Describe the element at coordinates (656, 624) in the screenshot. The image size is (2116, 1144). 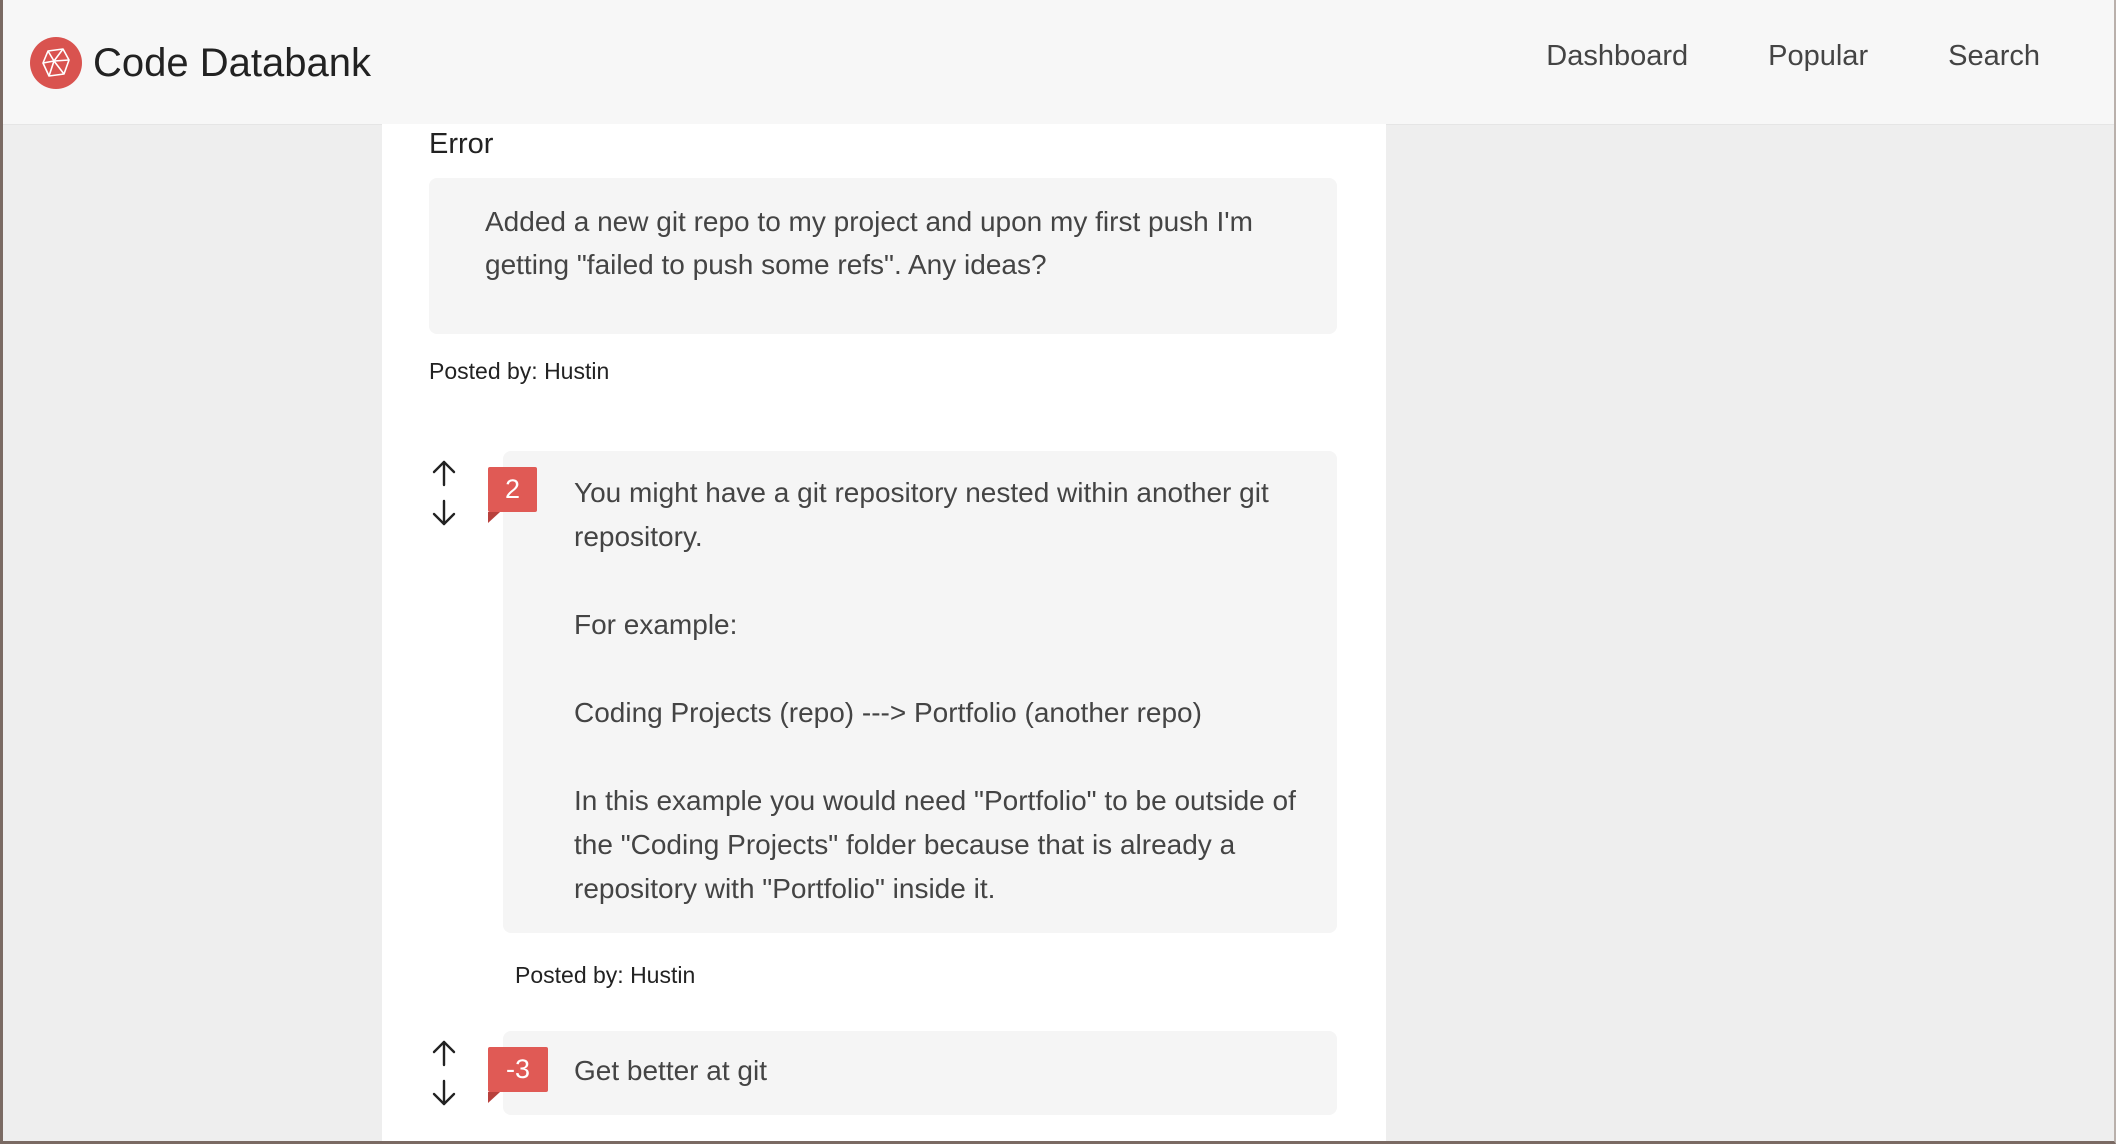
I see `answer-paragraph: For example:` at that location.